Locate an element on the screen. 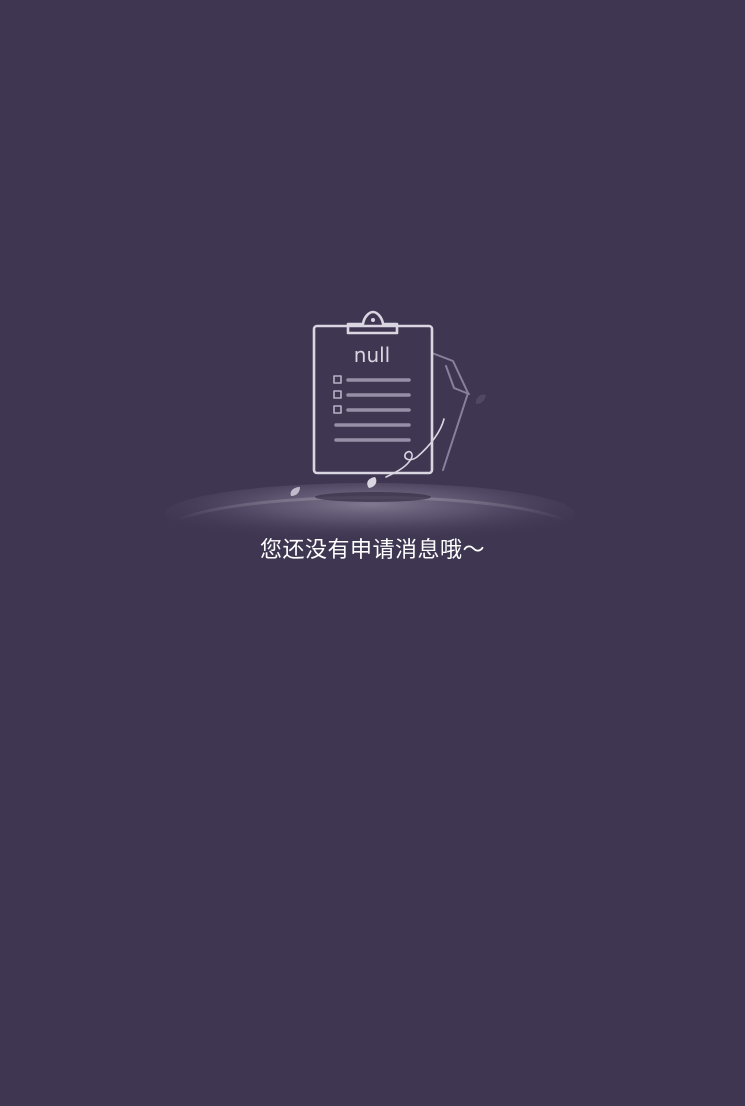 The width and height of the screenshot is (745, 1106). empty-message: 您还没有申请消息哦～ is located at coordinates (372, 550).